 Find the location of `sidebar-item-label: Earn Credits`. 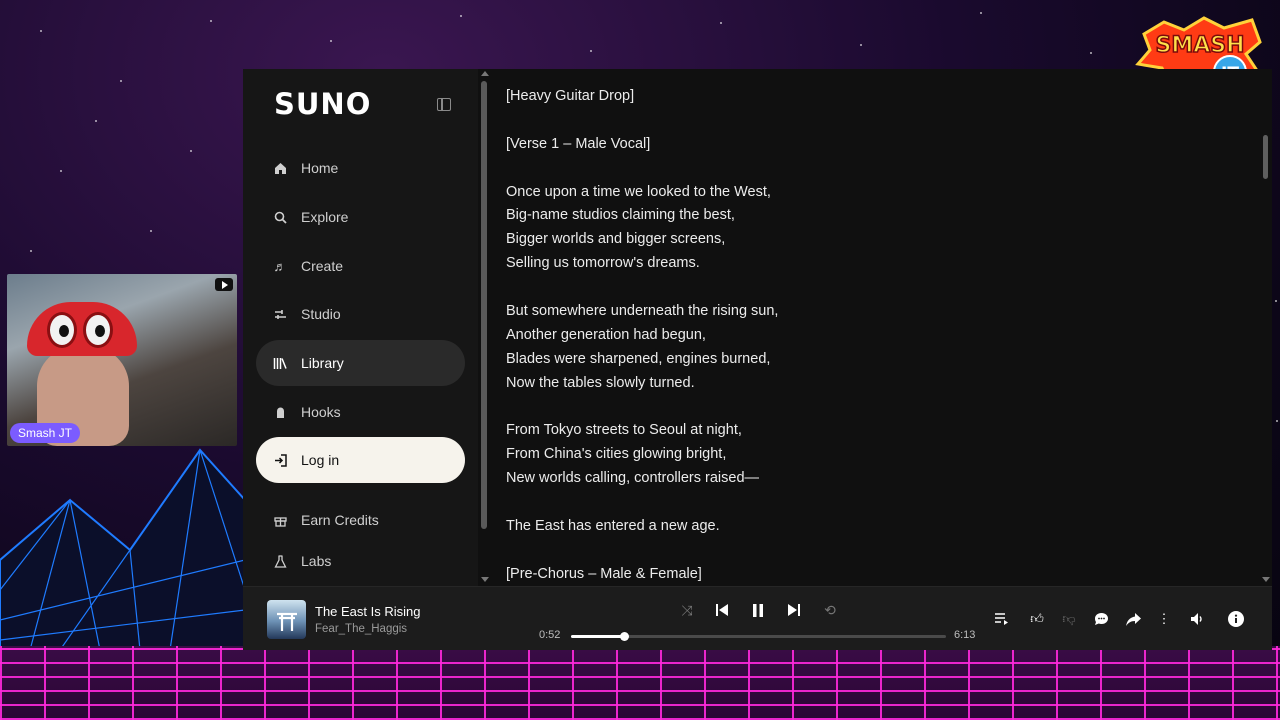

sidebar-item-label: Earn Credits is located at coordinates (340, 520).